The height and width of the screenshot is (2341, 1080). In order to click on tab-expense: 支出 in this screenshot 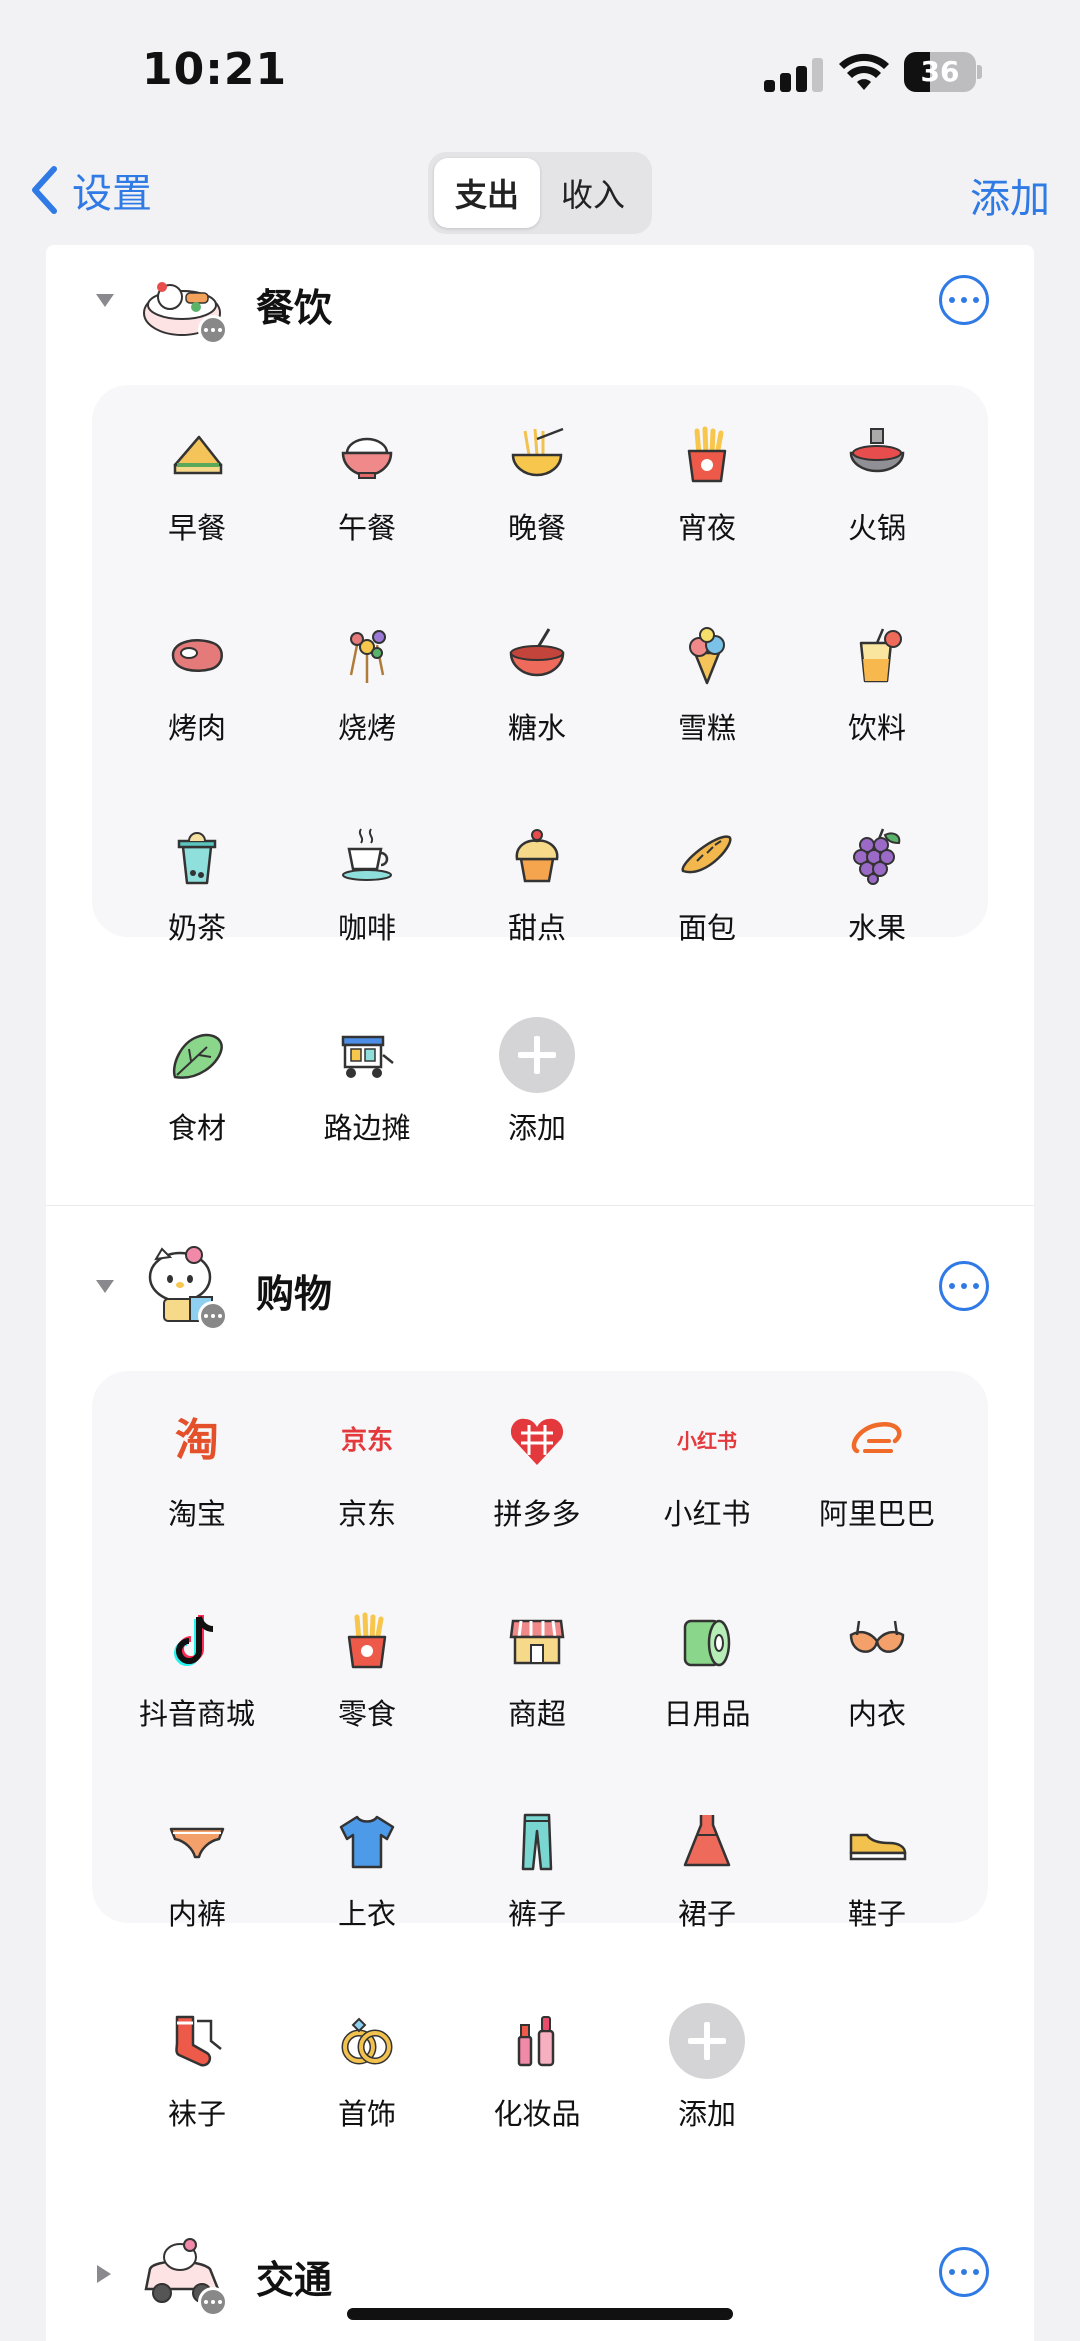, I will do `click(487, 193)`.